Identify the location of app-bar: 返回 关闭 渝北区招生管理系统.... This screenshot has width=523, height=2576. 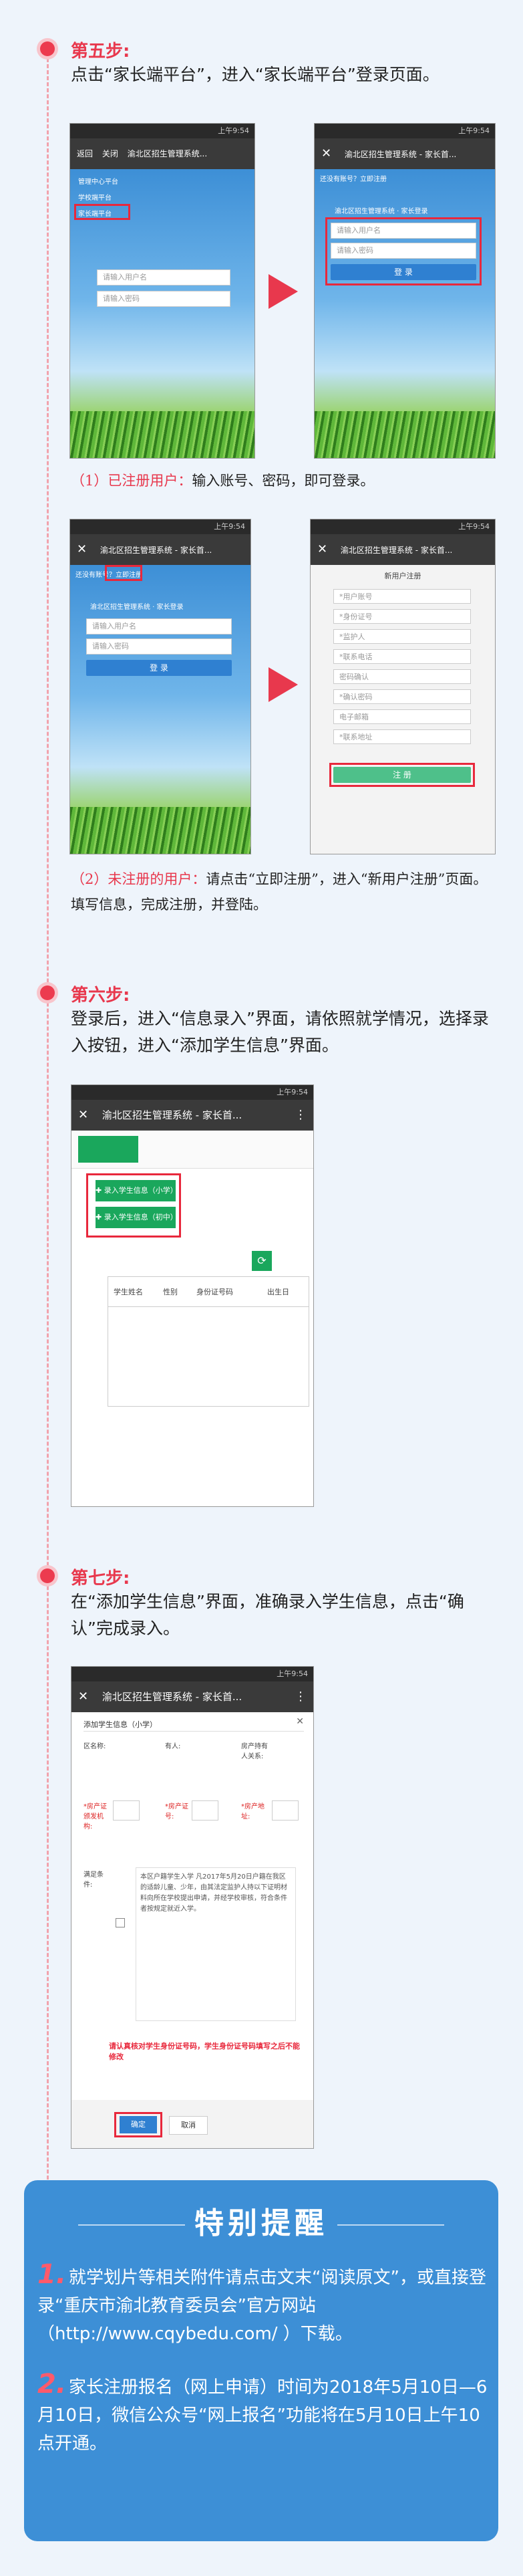
(162, 153).